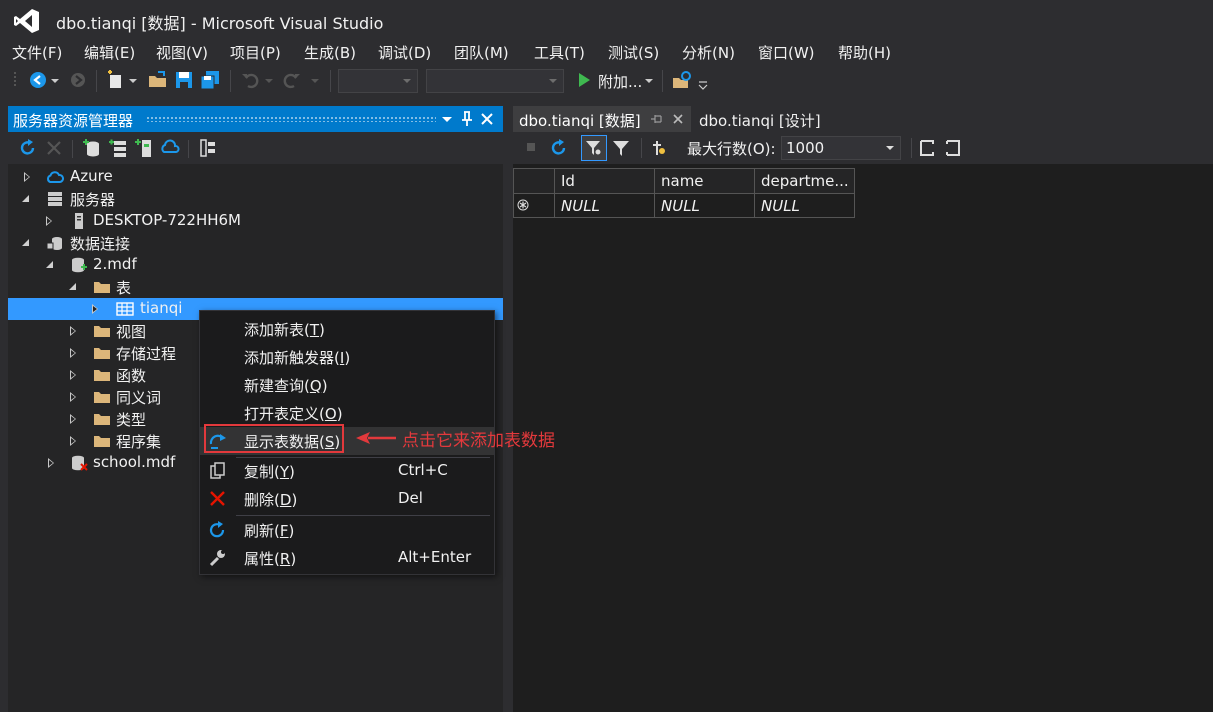 The image size is (1213, 712). What do you see at coordinates (347, 499) in the screenshot?
I see `menu-item-delete: 删除(D) Del` at bounding box center [347, 499].